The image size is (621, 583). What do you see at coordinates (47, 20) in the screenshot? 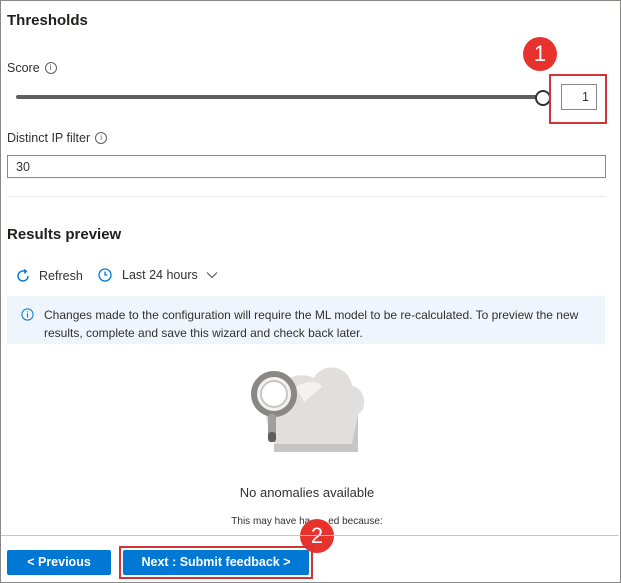
I see `thresholds-heading: Thresholds` at bounding box center [47, 20].